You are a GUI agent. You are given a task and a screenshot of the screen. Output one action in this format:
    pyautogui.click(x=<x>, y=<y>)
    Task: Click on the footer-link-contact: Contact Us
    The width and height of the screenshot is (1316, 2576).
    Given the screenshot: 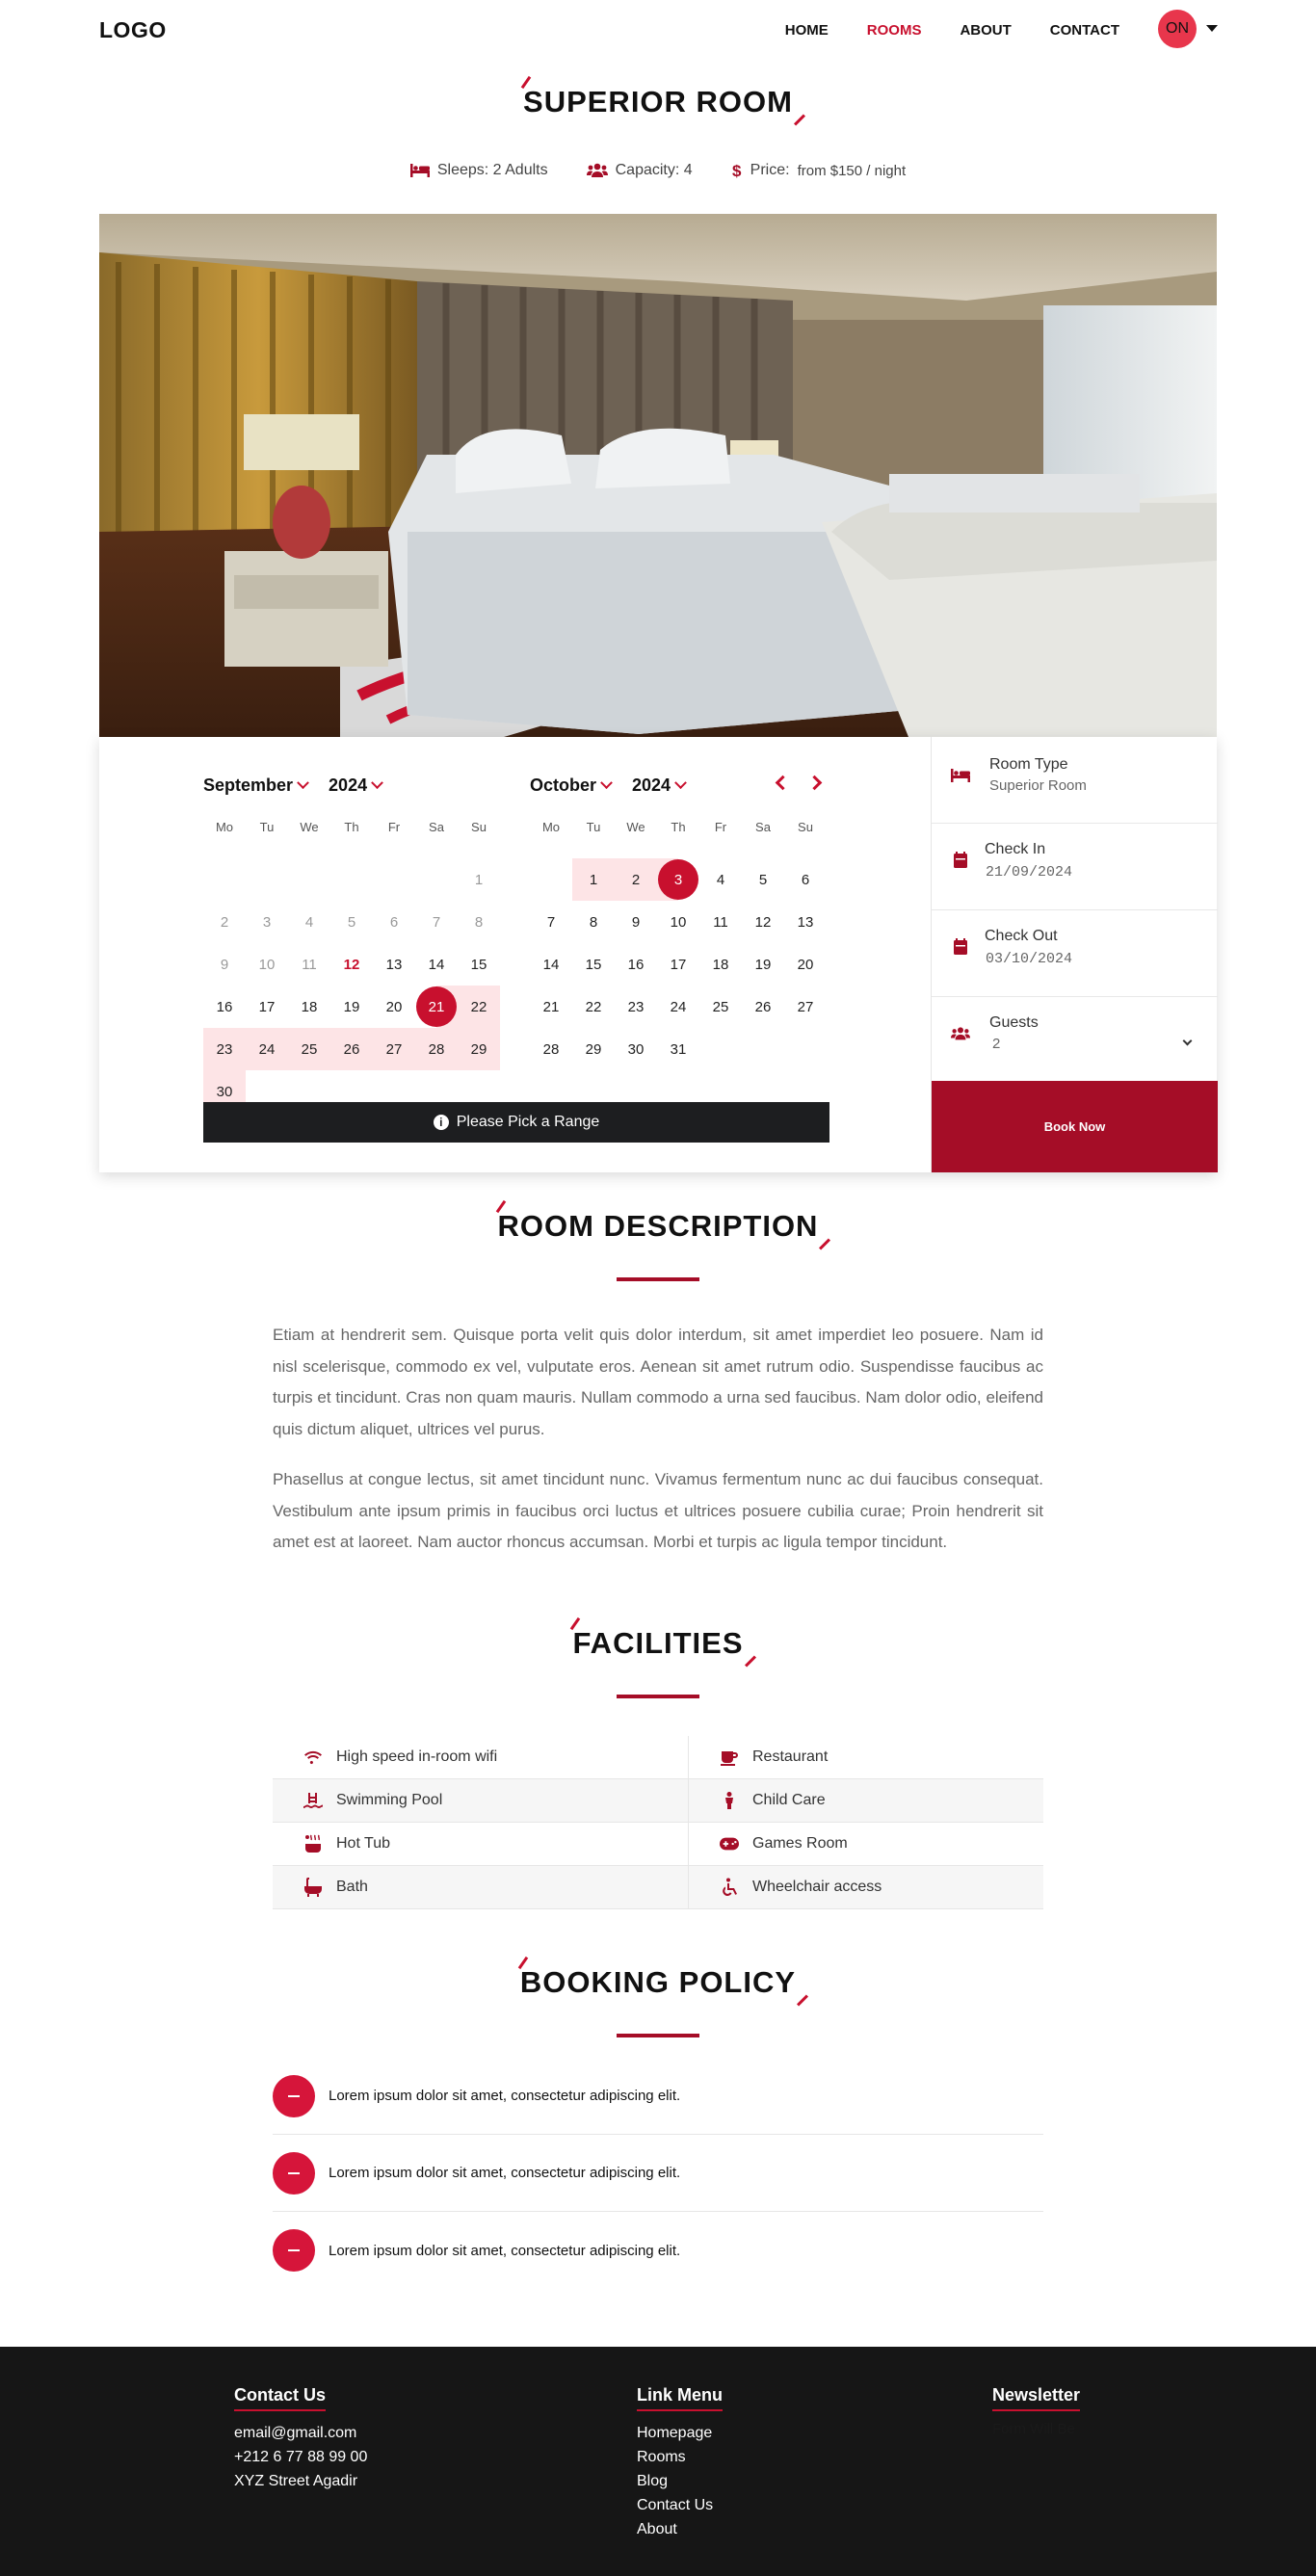 What is the action you would take?
    pyautogui.click(x=680, y=2505)
    